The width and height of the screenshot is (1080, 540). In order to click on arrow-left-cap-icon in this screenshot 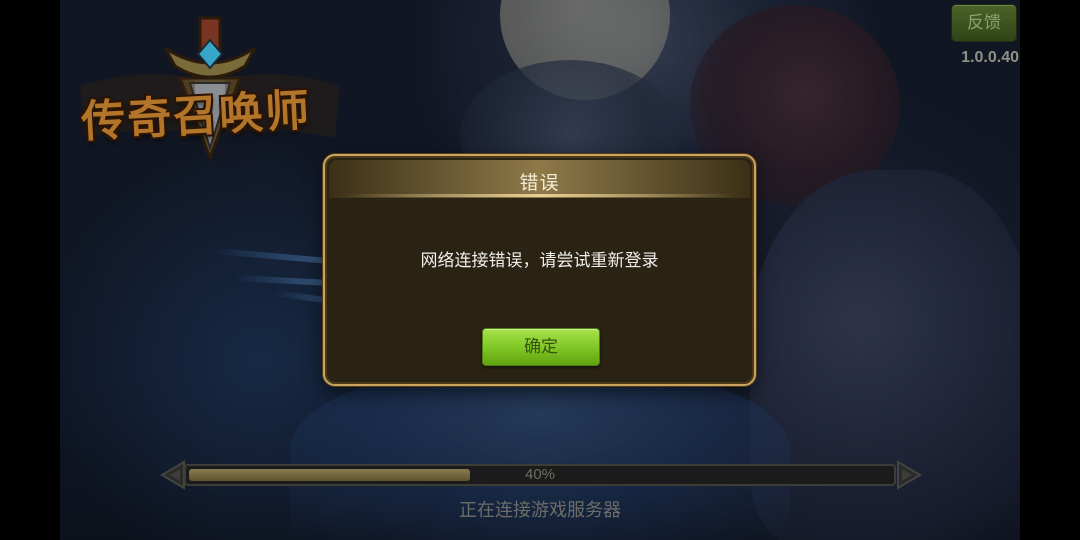, I will do `click(172, 475)`.